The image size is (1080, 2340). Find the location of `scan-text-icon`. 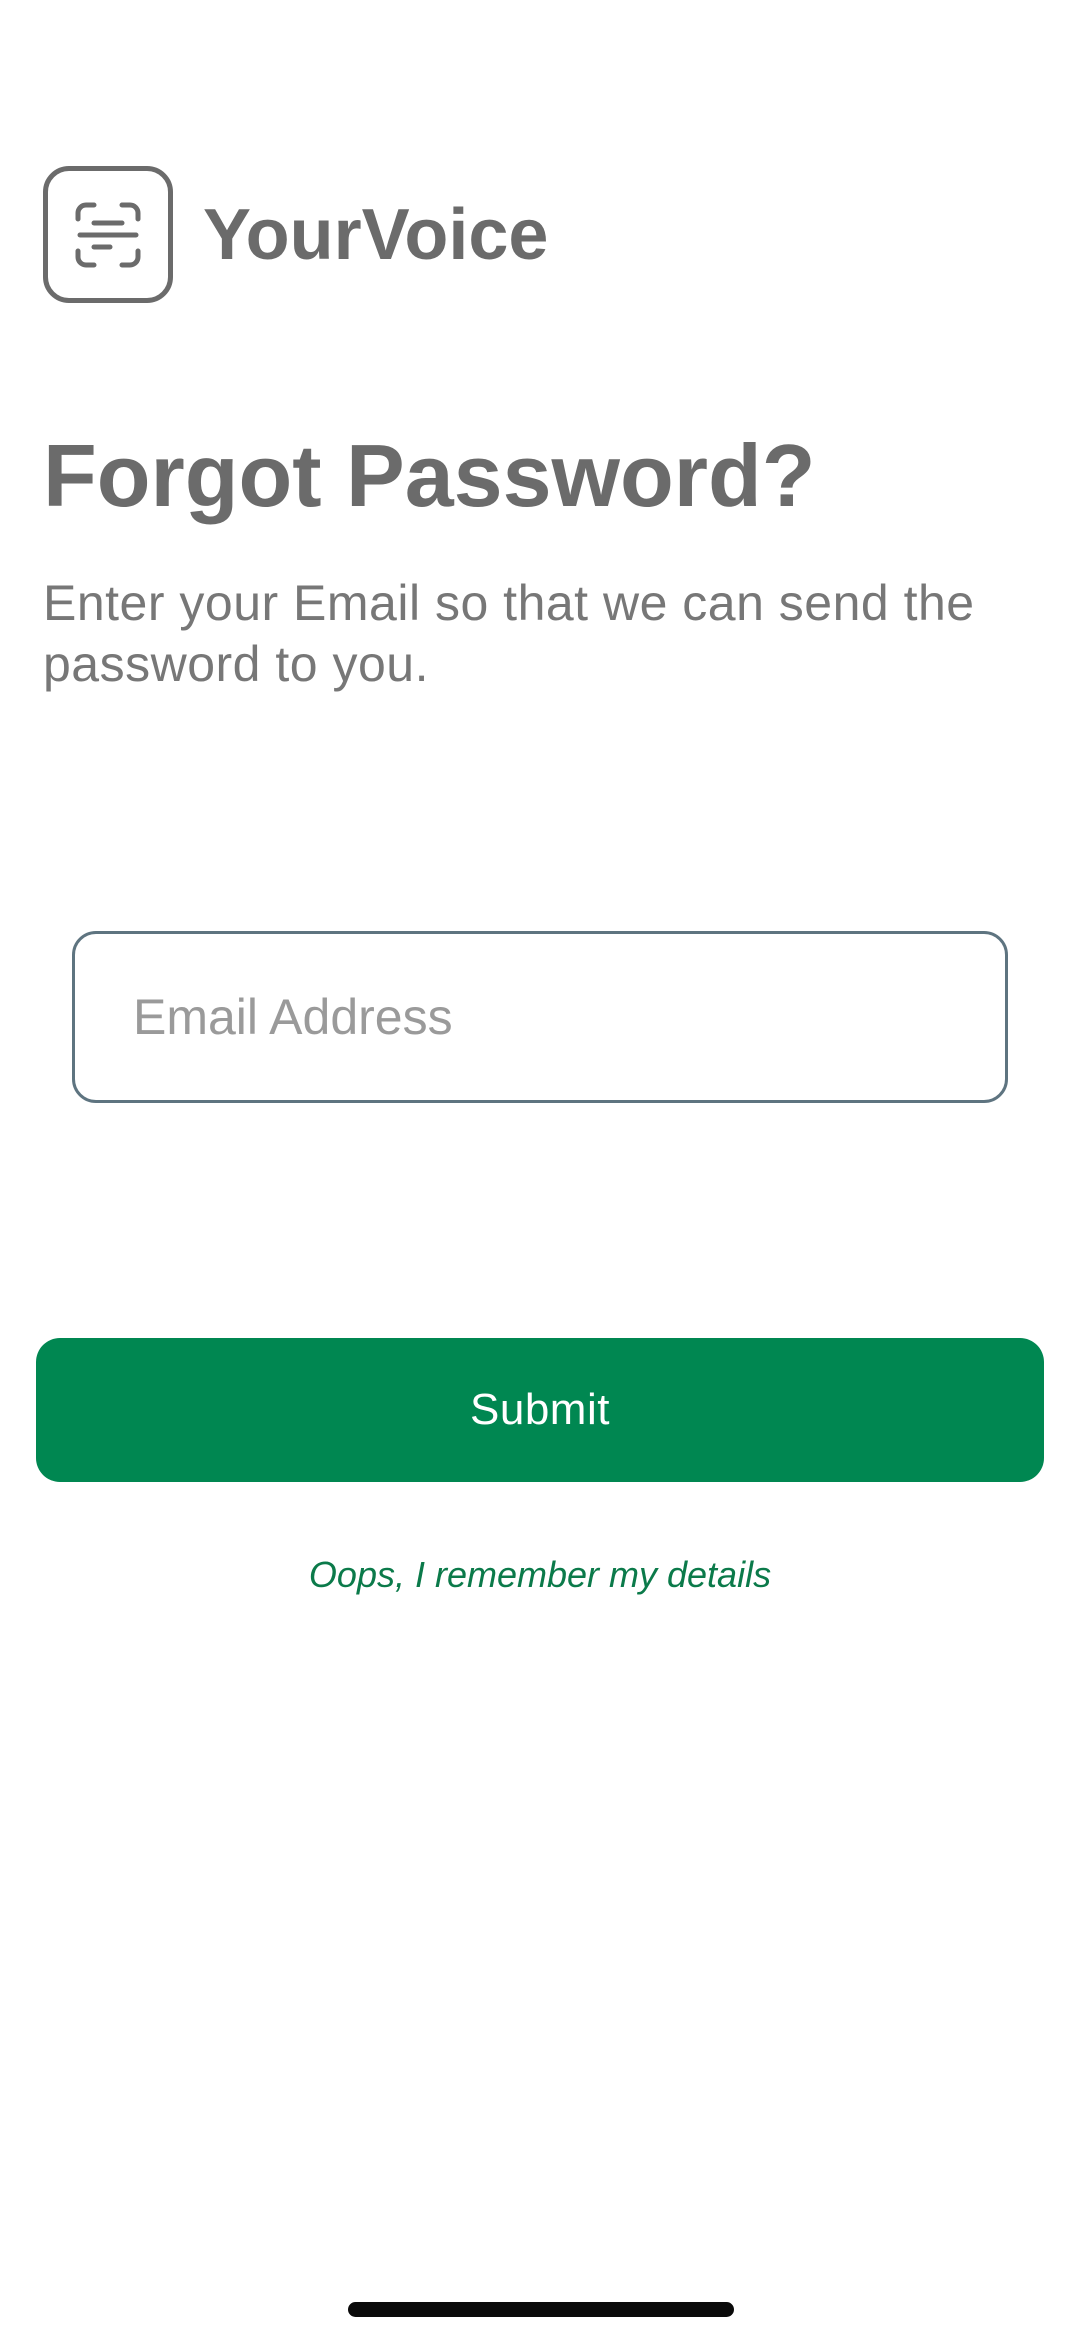

scan-text-icon is located at coordinates (108, 234).